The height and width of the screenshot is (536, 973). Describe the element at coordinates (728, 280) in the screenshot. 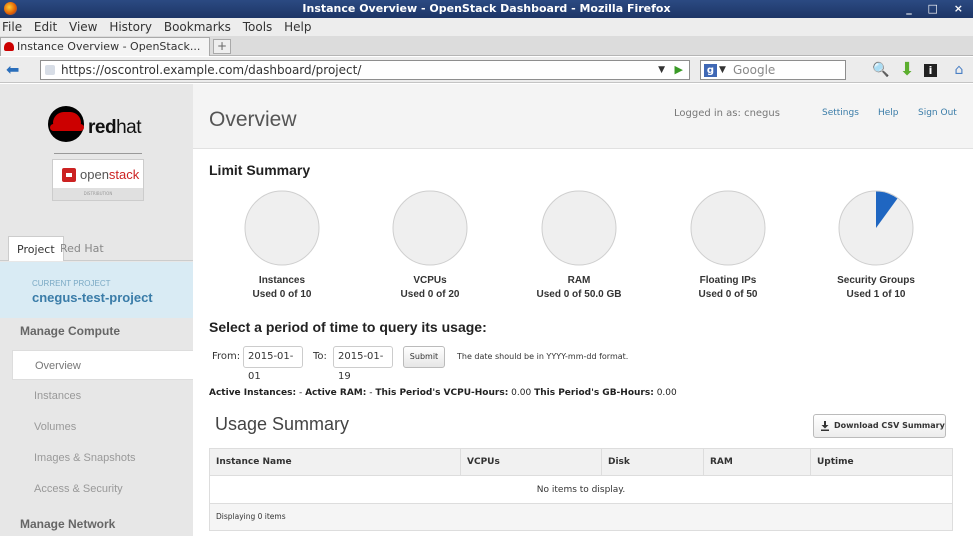

I see `limit-name: Floating IPs` at that location.